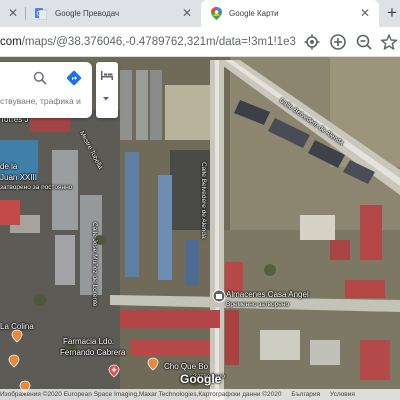  Describe the element at coordinates (9, 166) in the screenshot. I see `map-label-school: de la` at that location.